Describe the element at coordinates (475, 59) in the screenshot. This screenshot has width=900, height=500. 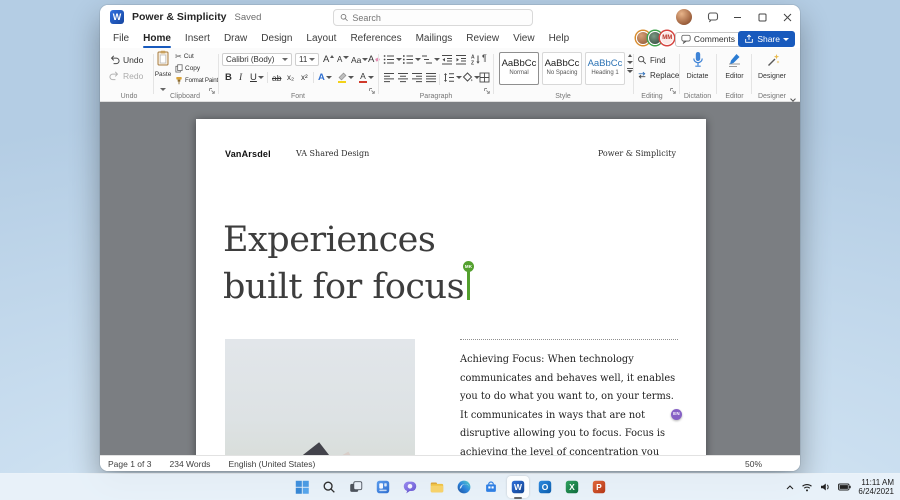
I see `sort-button: AZ` at that location.